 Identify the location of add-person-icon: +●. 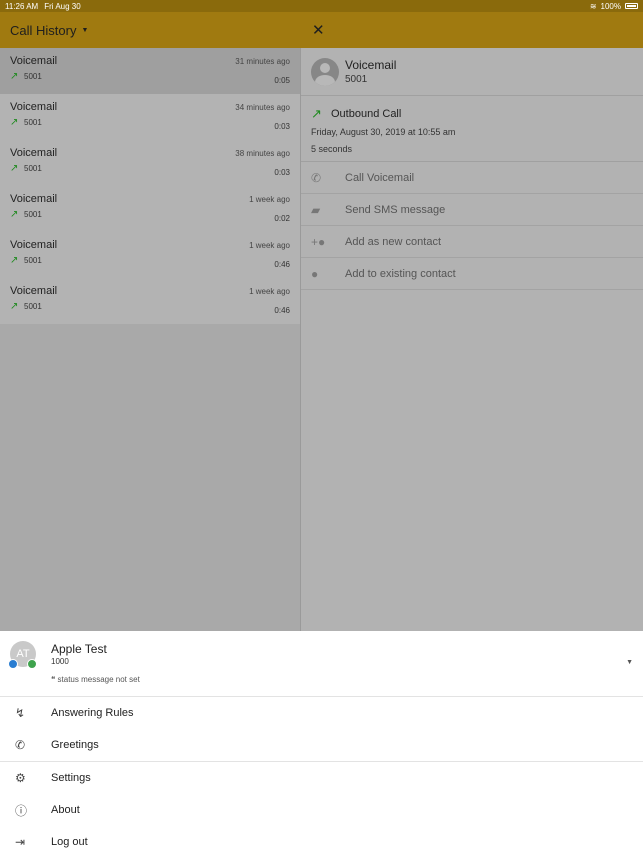
(318, 241).